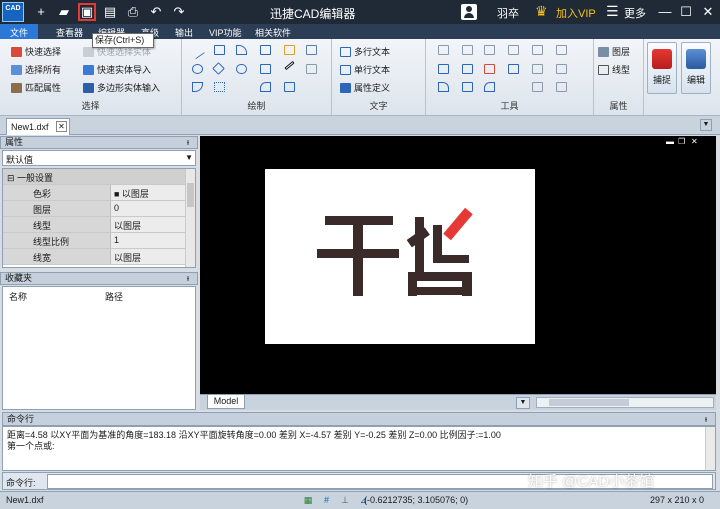  I want to click on menu-vip: VIP功能, so click(225, 32).